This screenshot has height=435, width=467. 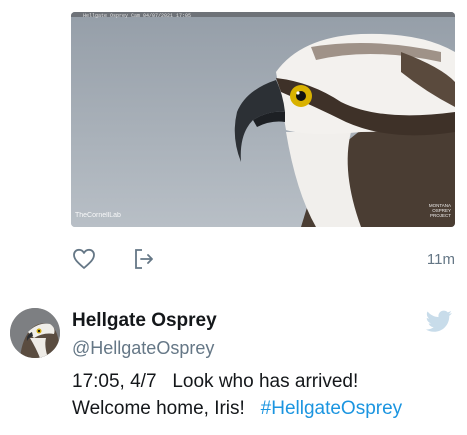 I want to click on camera-caption: Hellgate Osprey Cam 04/07/2021 17:05, so click(x=137, y=16).